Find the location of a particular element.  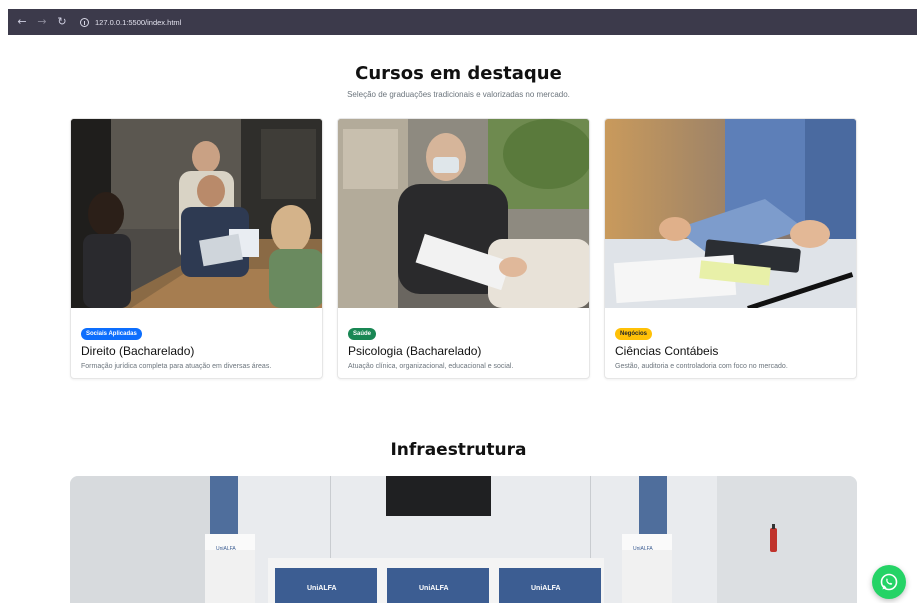

reload-icon: ↻ is located at coordinates (62, 22).